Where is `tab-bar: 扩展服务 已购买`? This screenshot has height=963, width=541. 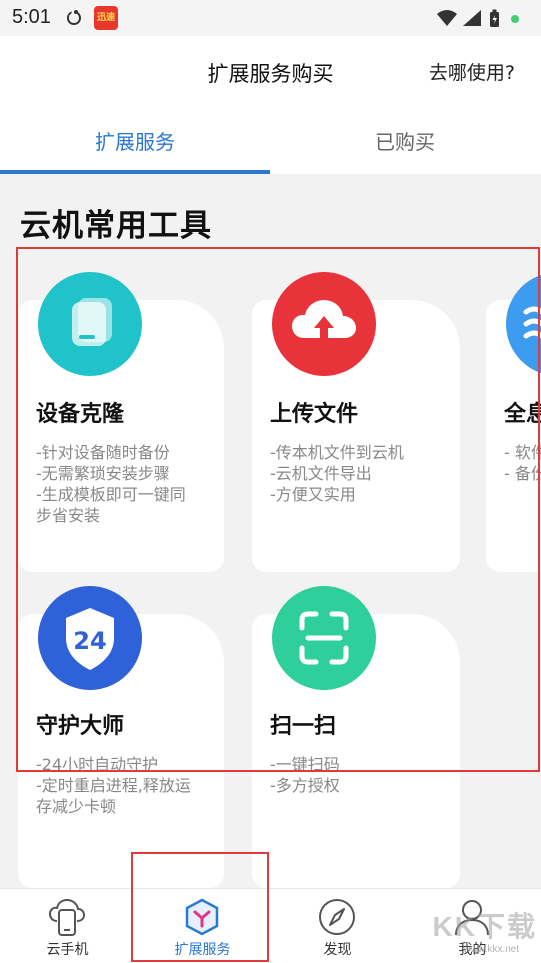
tab-bar: 扩展服务 已购买 is located at coordinates (270, 141).